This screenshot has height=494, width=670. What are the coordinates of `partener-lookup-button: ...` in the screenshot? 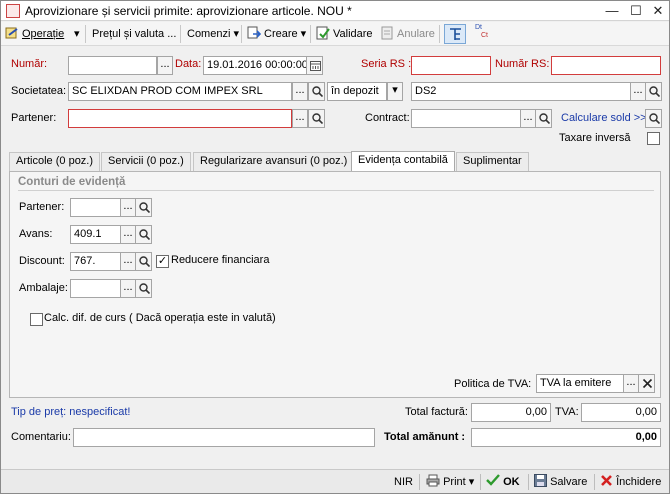 It's located at (300, 118).